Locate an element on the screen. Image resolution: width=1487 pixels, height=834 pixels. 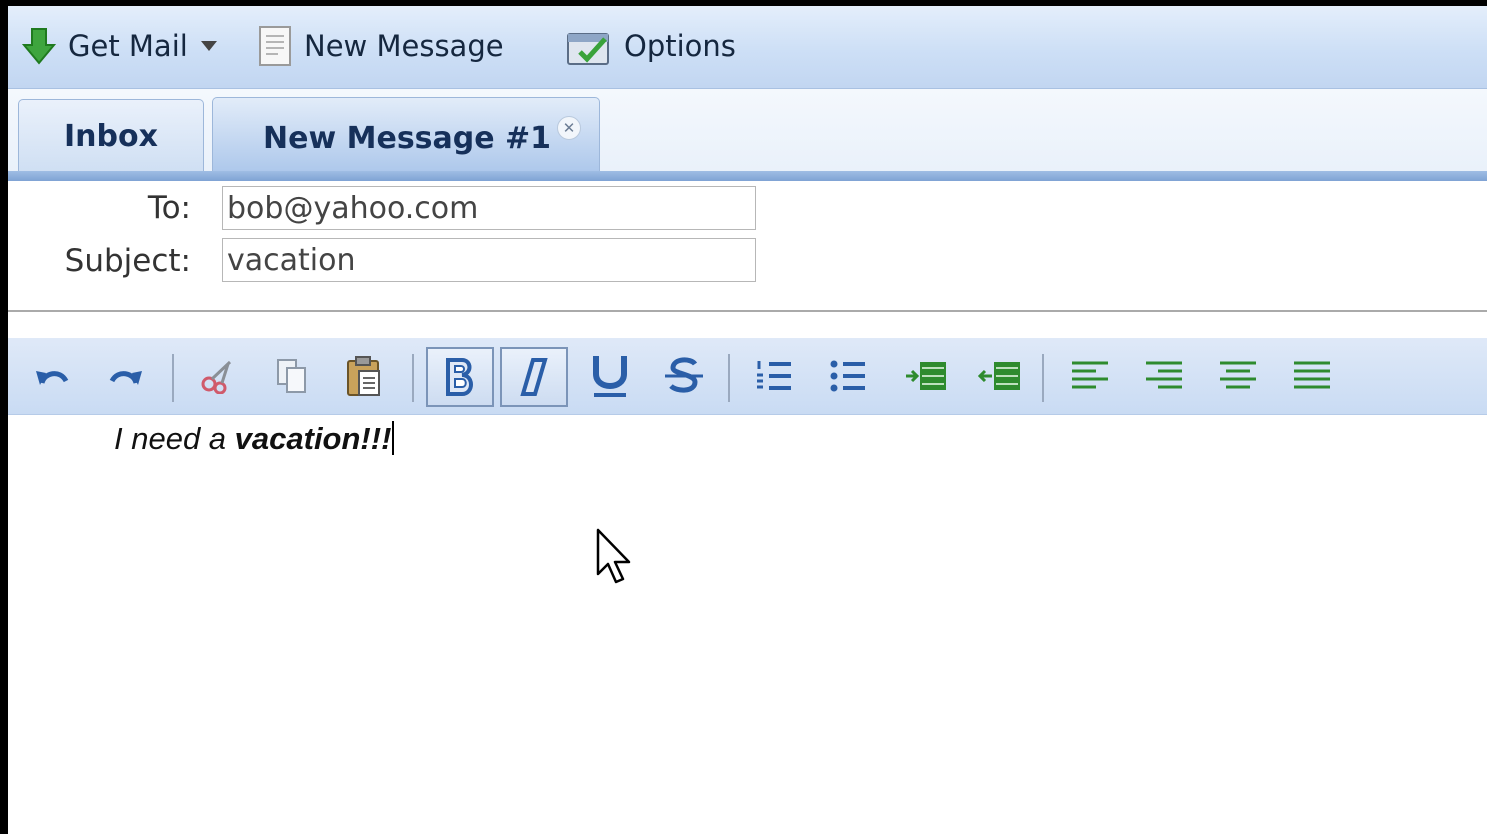
align-center-button is located at coordinates (1238, 376).